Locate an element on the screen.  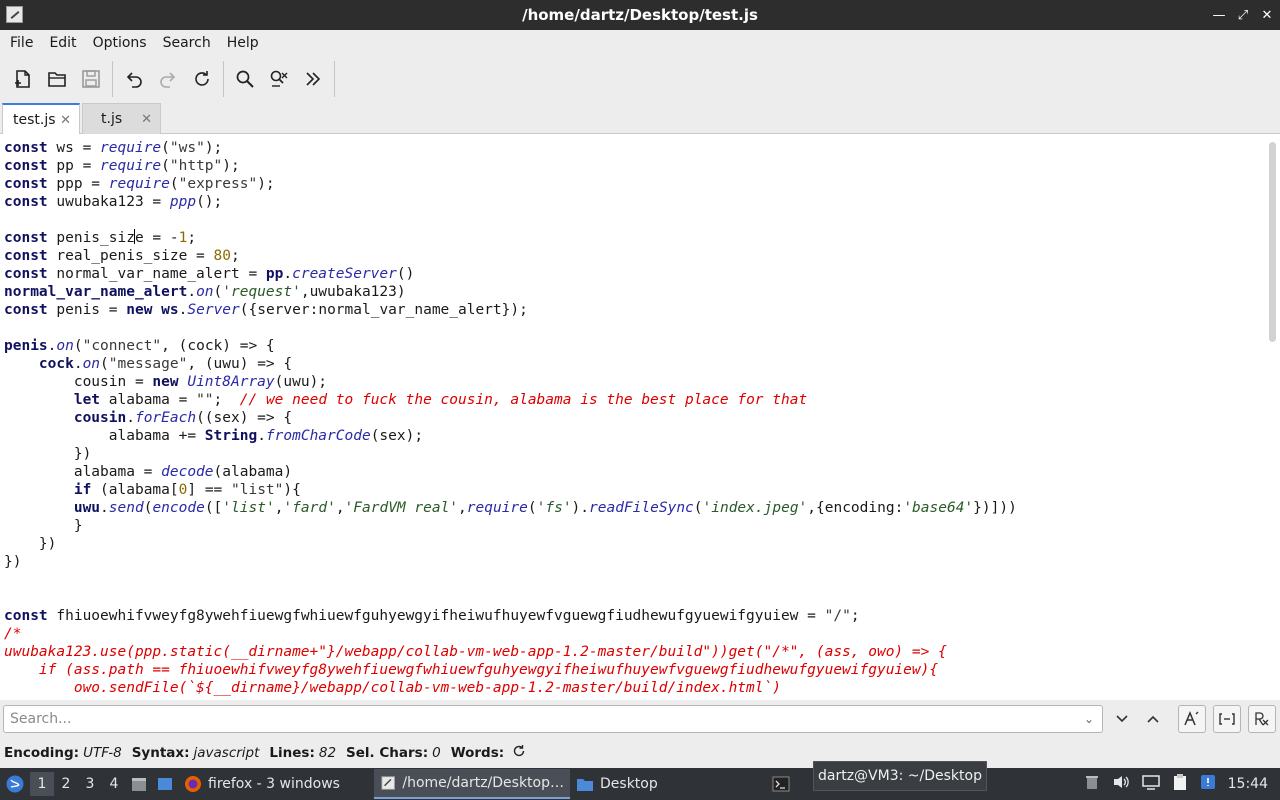
code-line: cousin = new Uint8Array(uwu); is located at coordinates (629, 382).